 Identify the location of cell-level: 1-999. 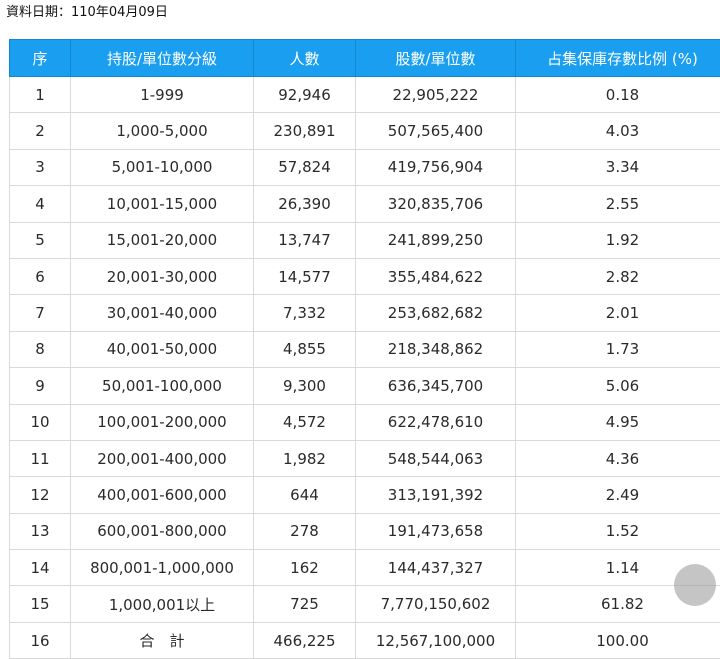
(162, 94).